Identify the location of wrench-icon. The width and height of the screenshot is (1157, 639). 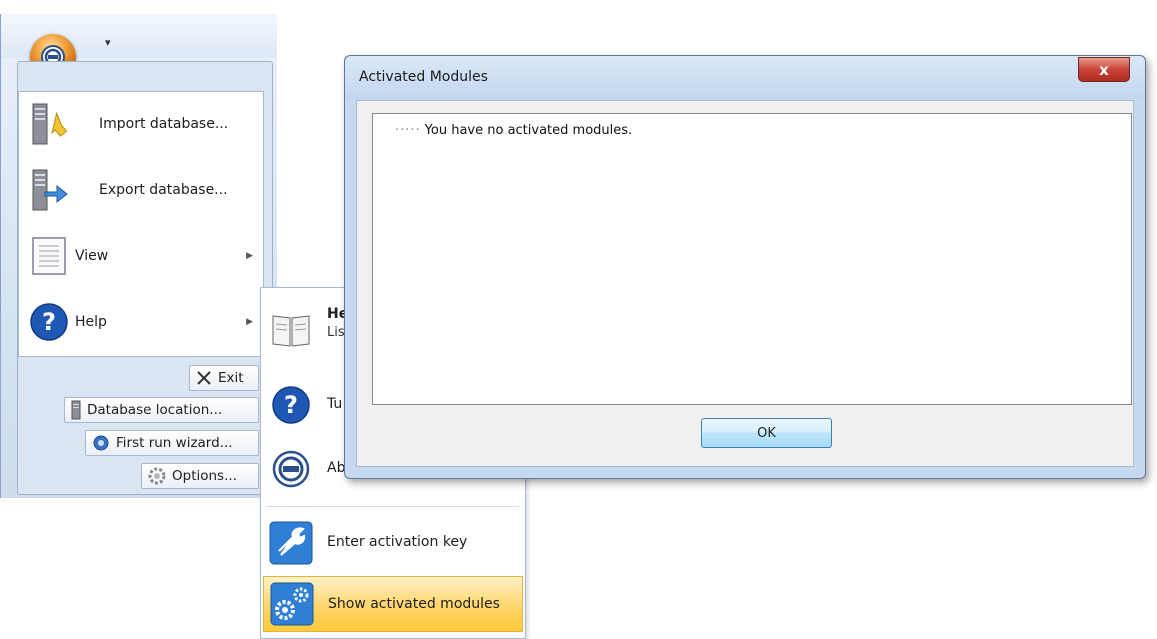
(291, 543).